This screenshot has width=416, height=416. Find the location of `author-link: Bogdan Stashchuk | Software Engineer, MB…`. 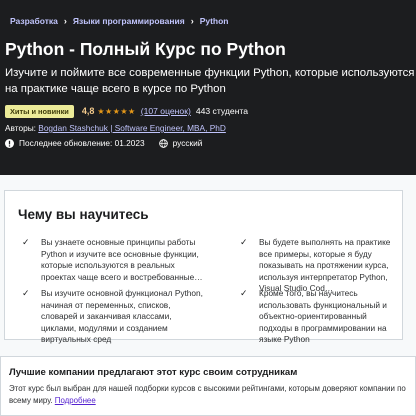

author-link: Bogdan Stashchuk | Software Engineer, MB… is located at coordinates (132, 128).